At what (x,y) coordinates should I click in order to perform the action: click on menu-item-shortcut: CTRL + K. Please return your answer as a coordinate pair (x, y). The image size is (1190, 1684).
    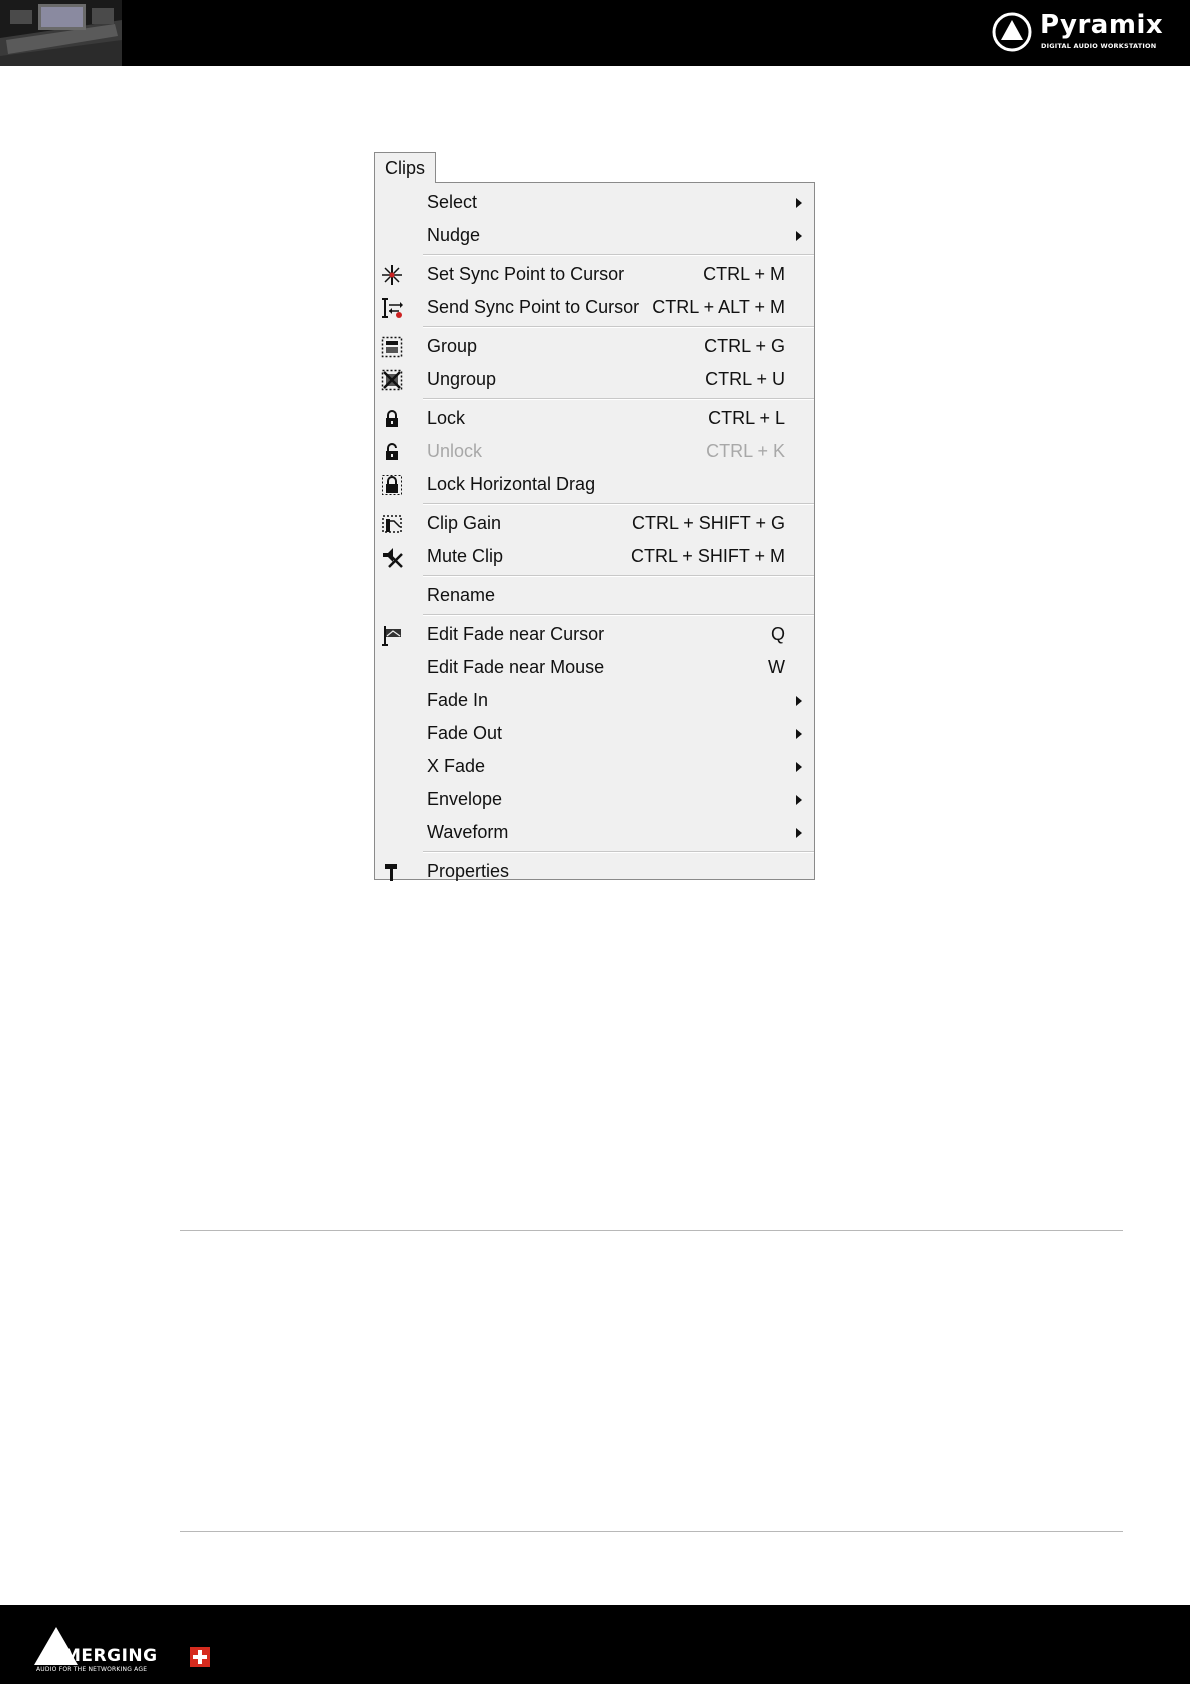
    Looking at the image, I should click on (745, 451).